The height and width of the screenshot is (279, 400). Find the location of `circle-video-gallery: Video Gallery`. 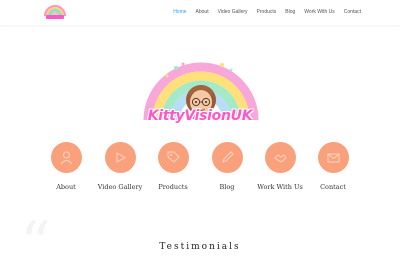

circle-video-gallery: Video Gallery is located at coordinates (120, 166).